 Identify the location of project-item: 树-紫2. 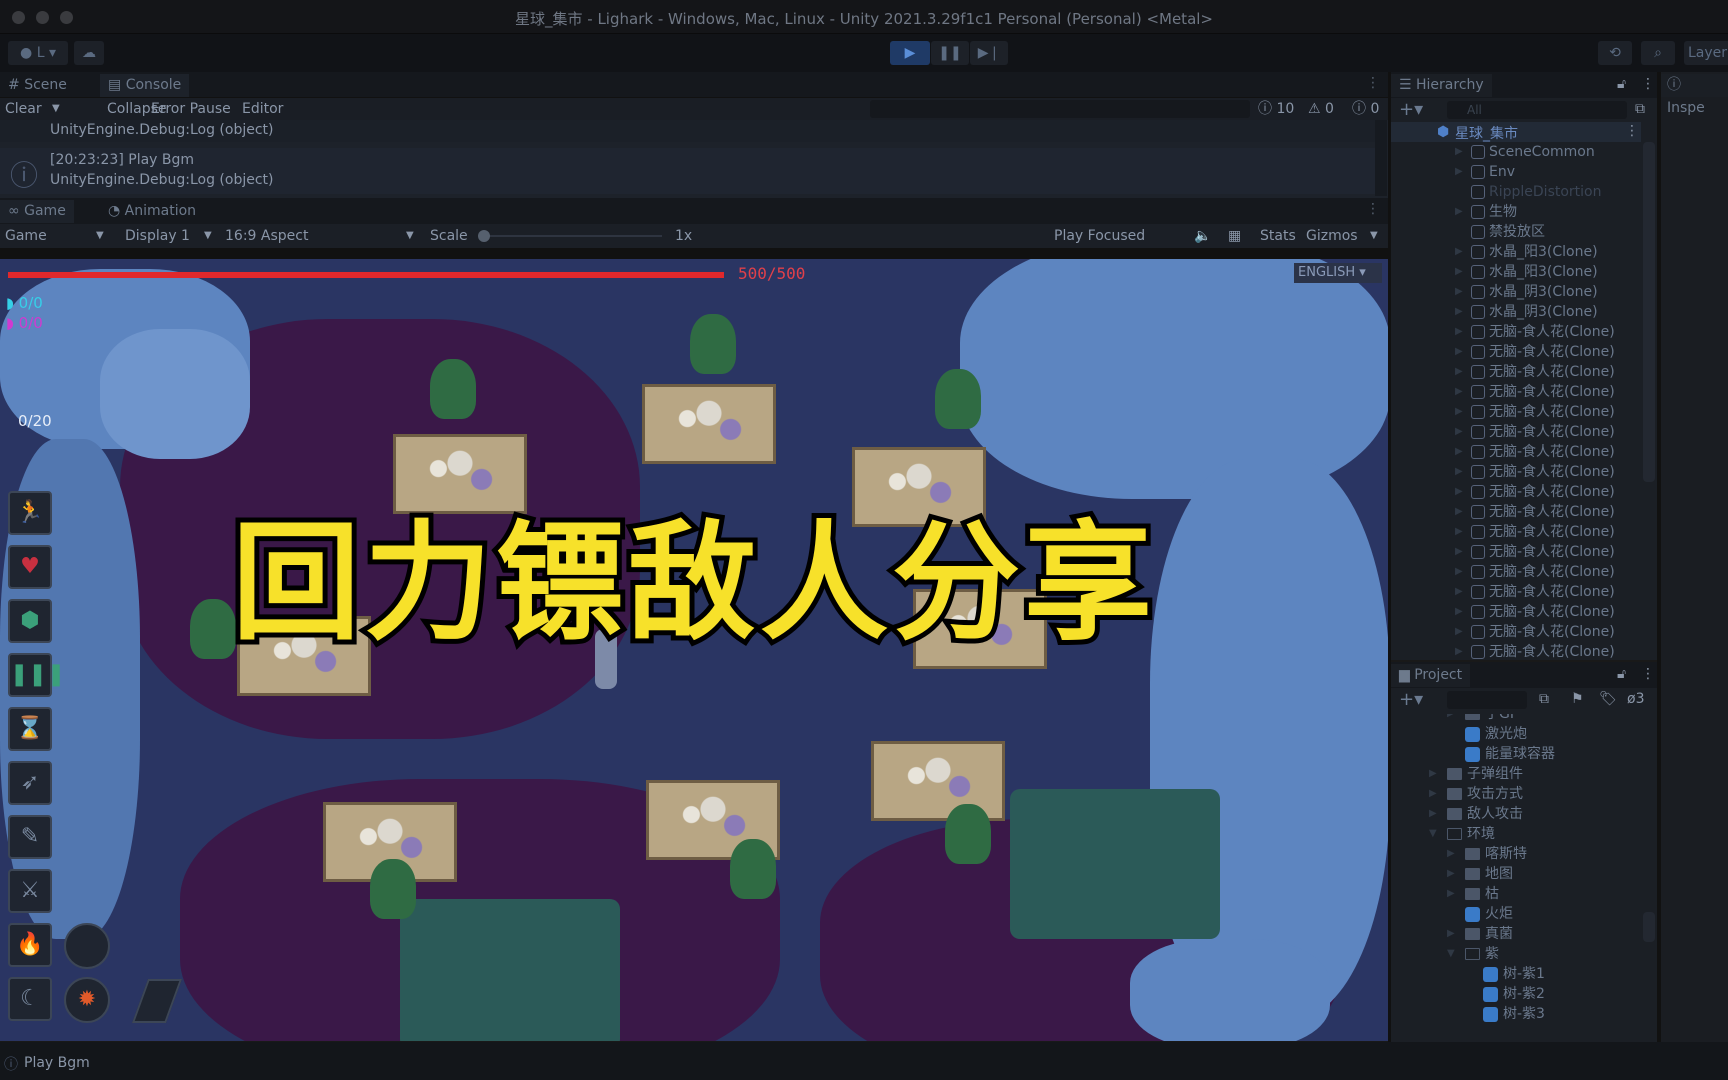
(1516, 994).